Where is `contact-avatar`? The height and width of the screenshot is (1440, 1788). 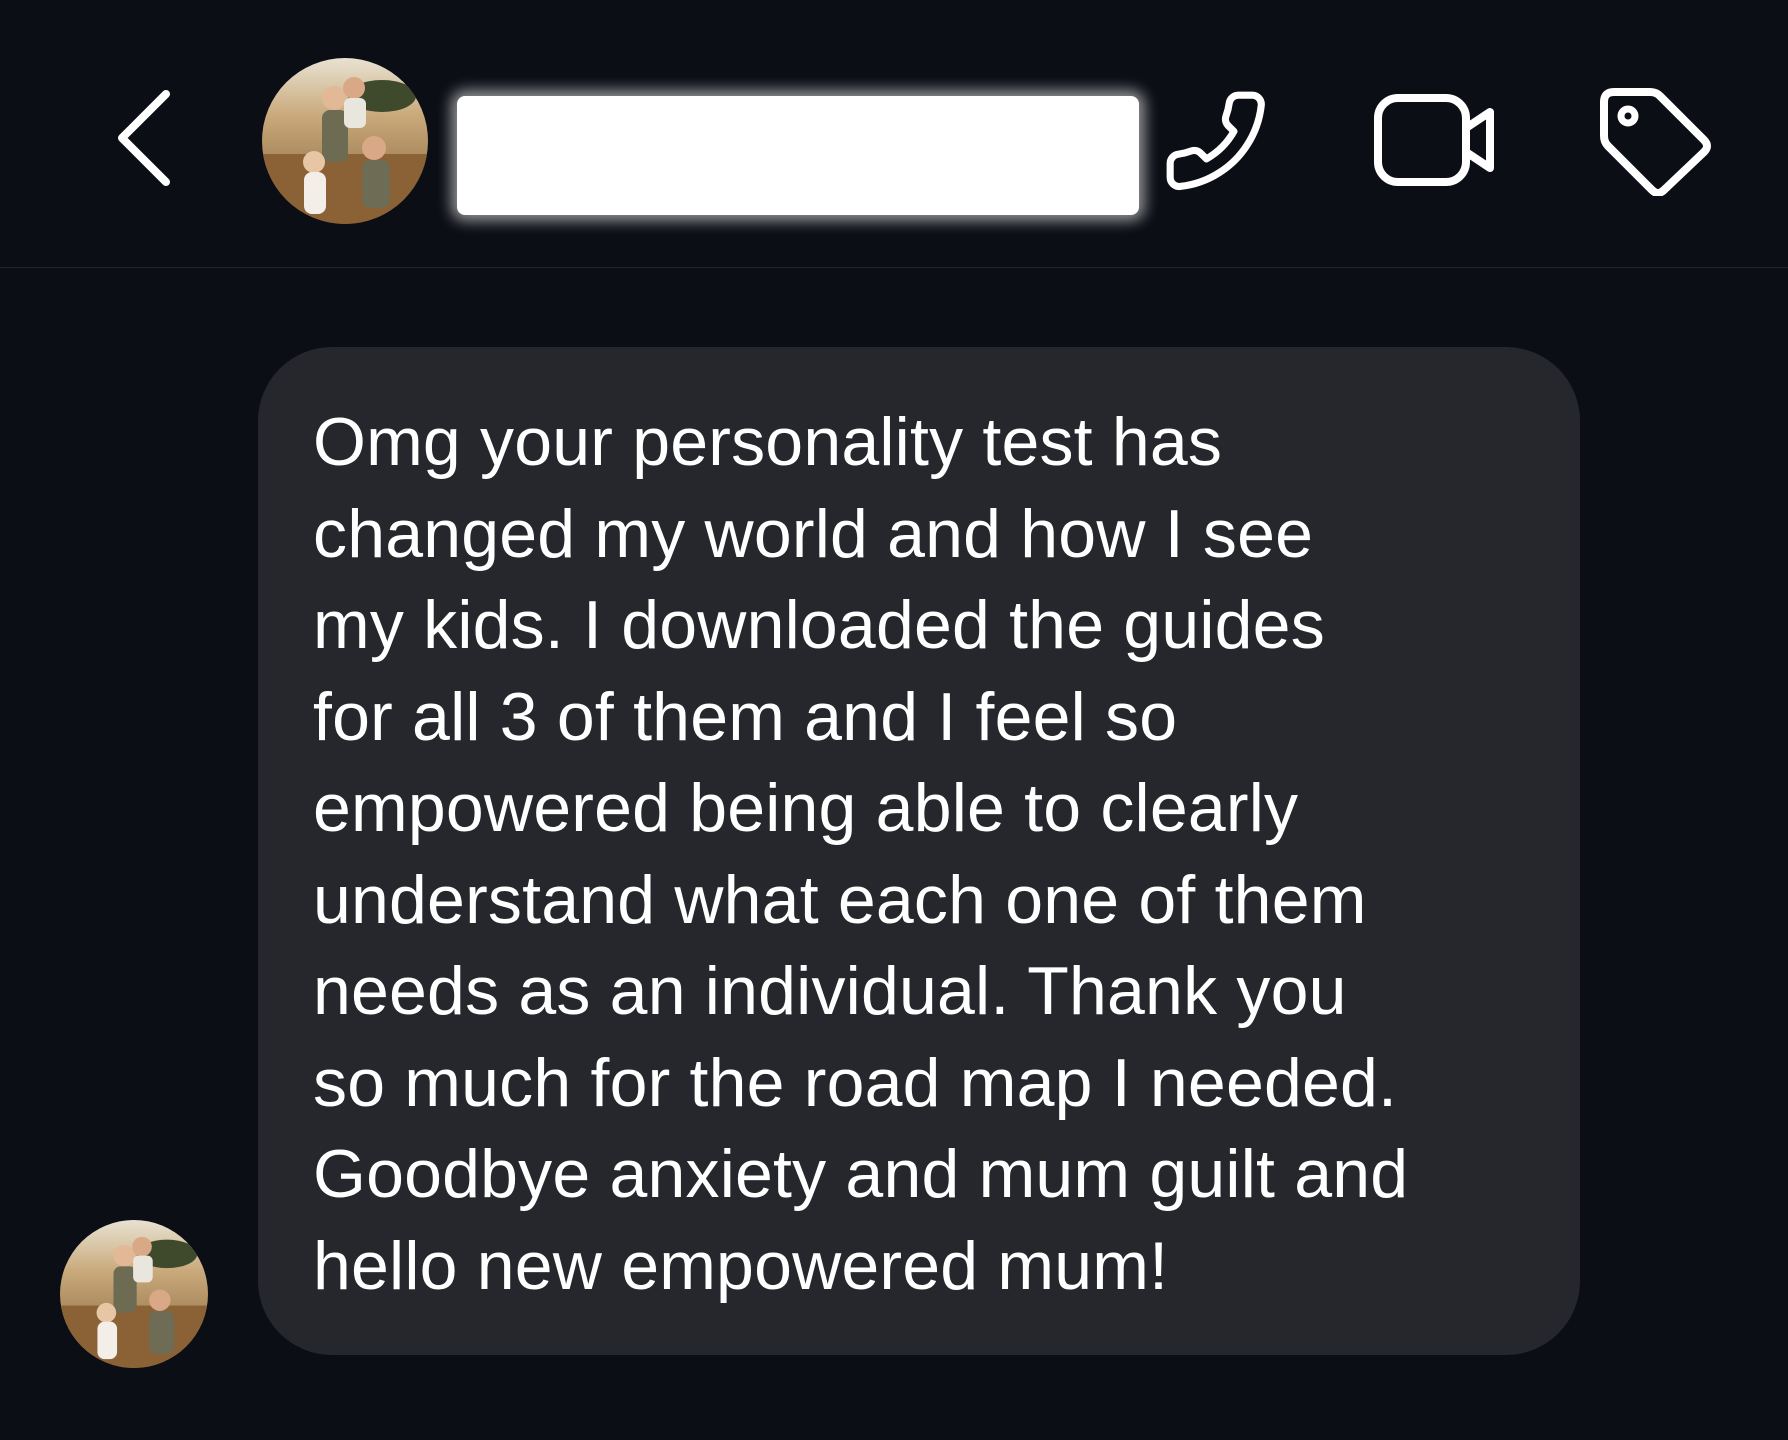 contact-avatar is located at coordinates (345, 141).